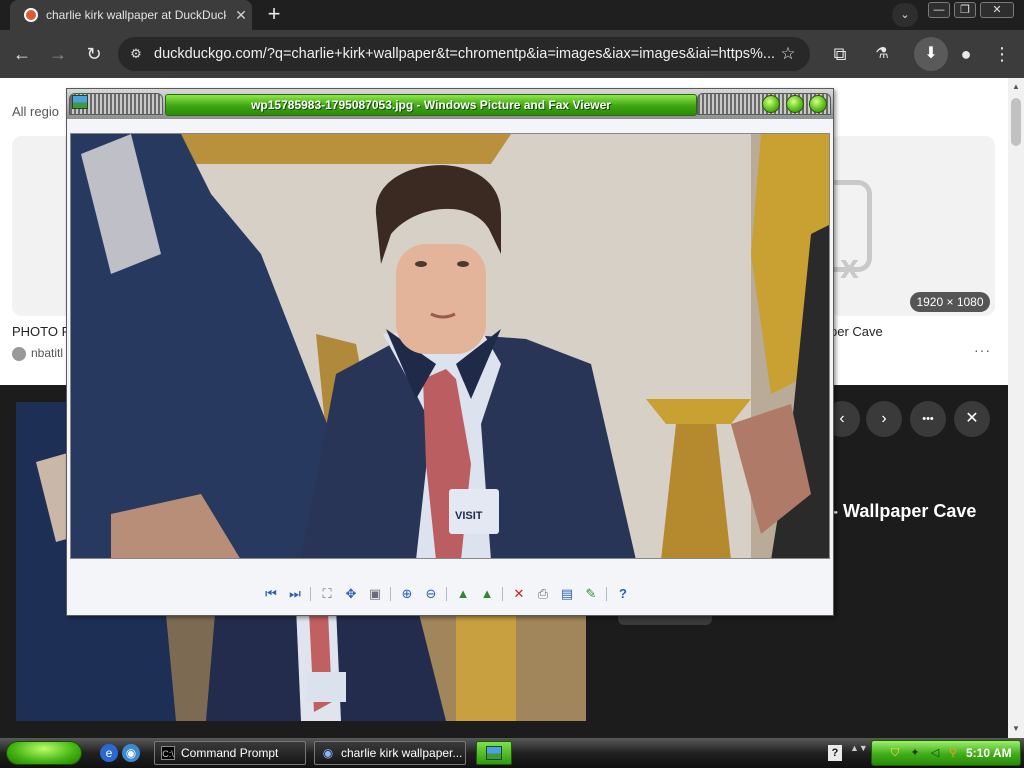  What do you see at coordinates (895, 753) in the screenshot?
I see `security-shield-icon: ⛉` at bounding box center [895, 753].